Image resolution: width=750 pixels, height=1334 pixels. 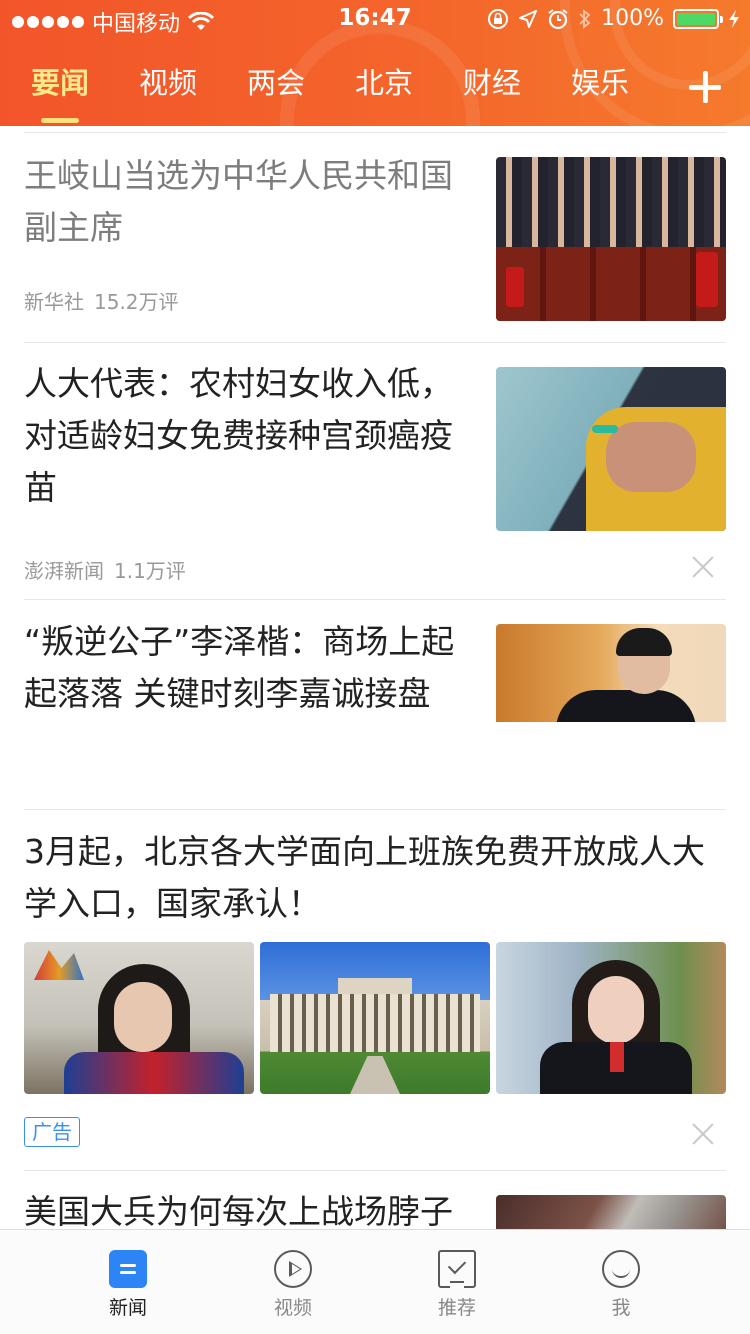 What do you see at coordinates (364, 851) in the screenshot?
I see `news-title-line: 3月起，北京各大学面向上班族免费开放成人大` at bounding box center [364, 851].